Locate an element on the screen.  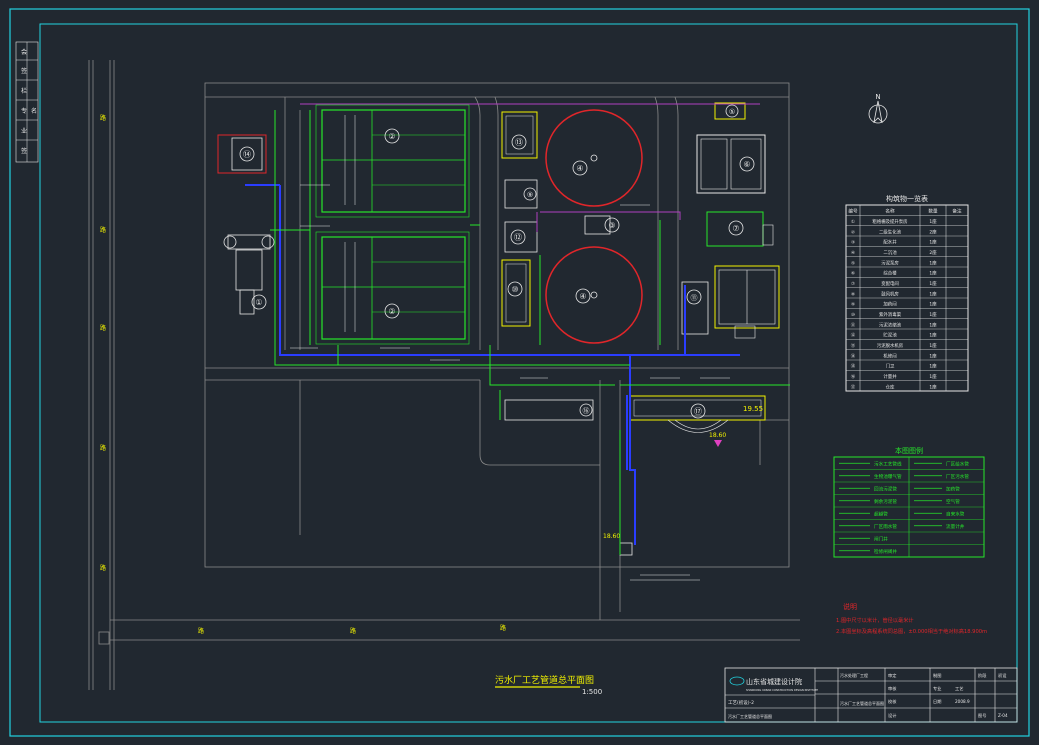
table-cell: 鼓风机房 is located at coordinates (890, 293).